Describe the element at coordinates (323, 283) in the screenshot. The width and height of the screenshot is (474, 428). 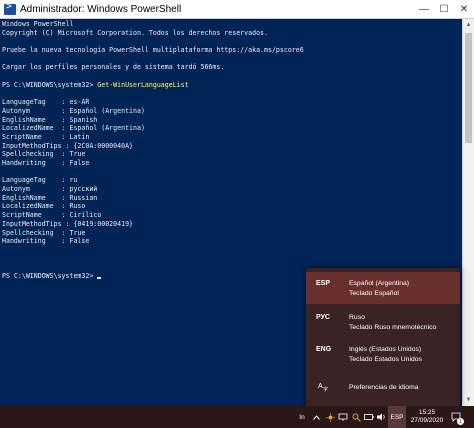
I see `language-code: ESP` at that location.